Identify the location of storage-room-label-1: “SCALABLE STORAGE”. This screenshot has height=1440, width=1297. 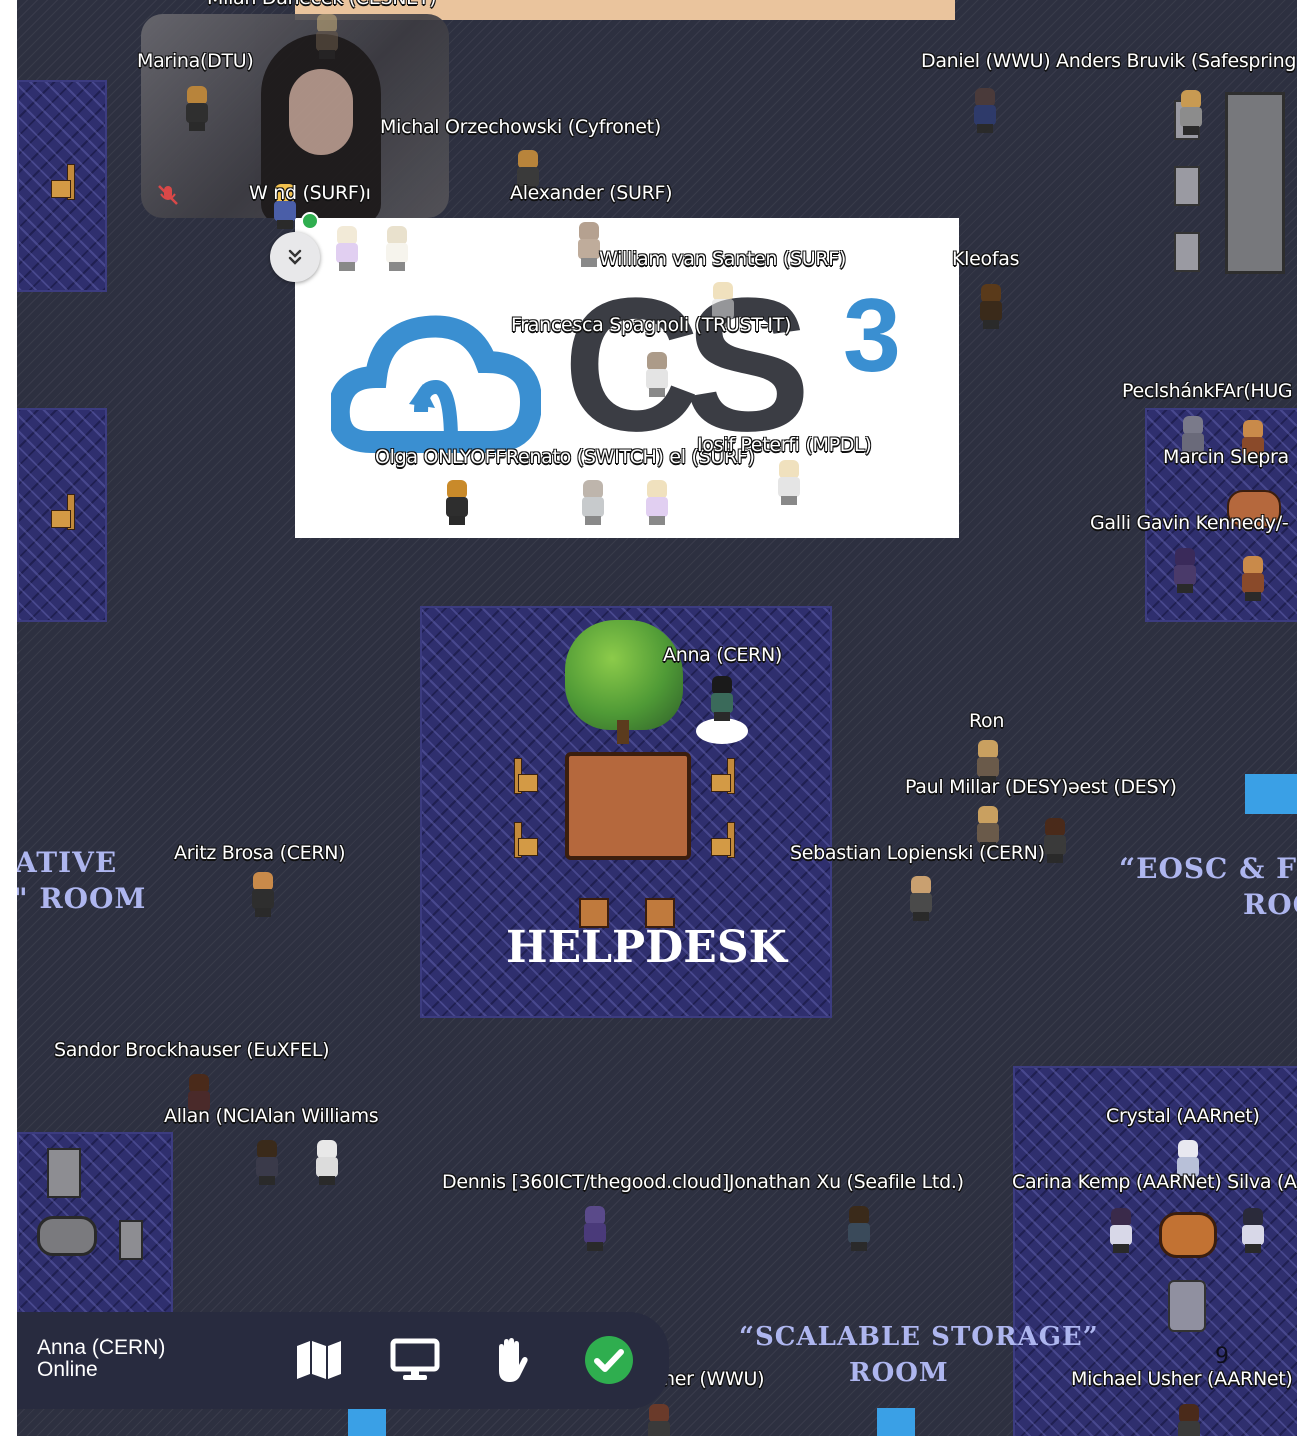
(919, 1337).